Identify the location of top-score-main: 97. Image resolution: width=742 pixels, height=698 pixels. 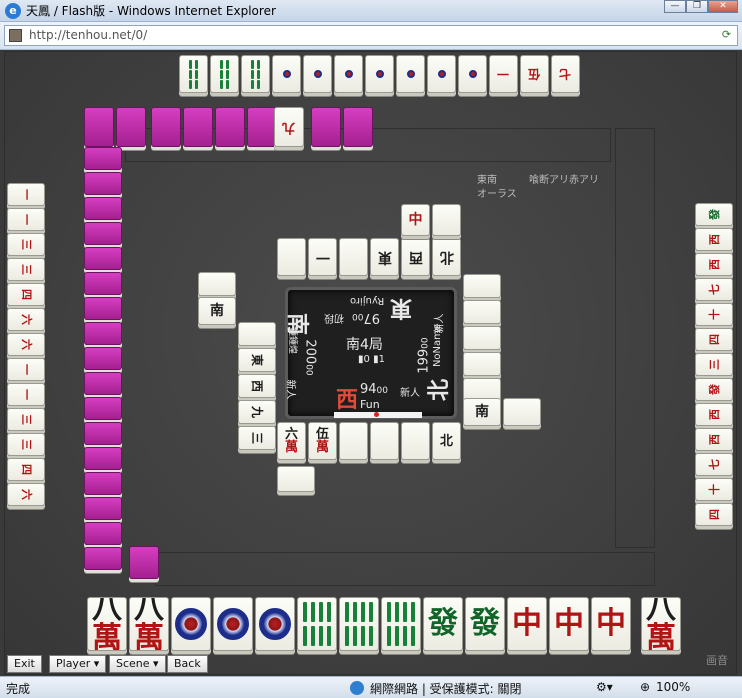
(371, 317).